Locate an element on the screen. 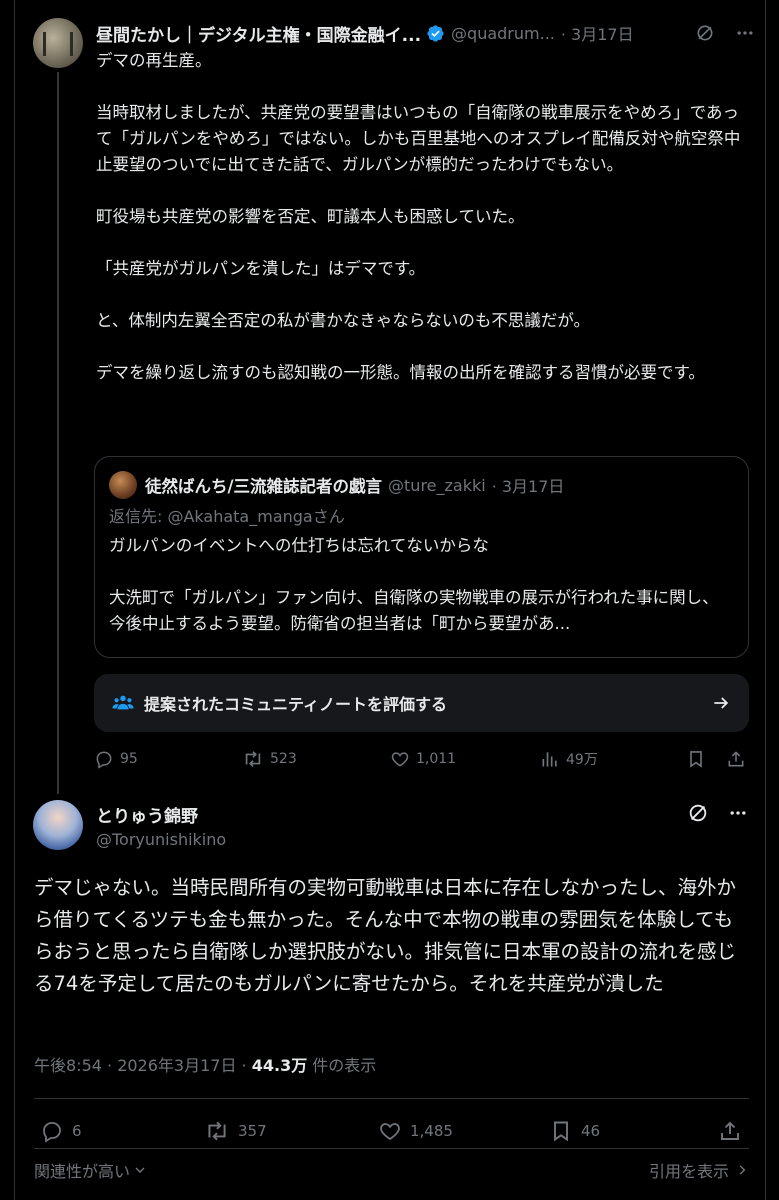 Image resolution: width=779 pixels, height=1200 pixels. author-name: とりゅう錦野 is located at coordinates (147, 814).